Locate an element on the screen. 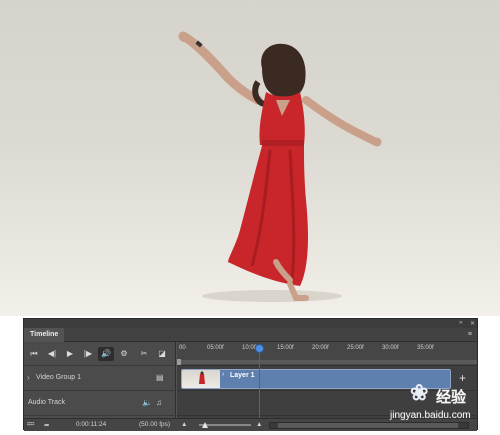  playback-controls: ⏮ ◀| ▶ |▶ 🔊 ⚙ ✂ ◪ is located at coordinates (100, 354).